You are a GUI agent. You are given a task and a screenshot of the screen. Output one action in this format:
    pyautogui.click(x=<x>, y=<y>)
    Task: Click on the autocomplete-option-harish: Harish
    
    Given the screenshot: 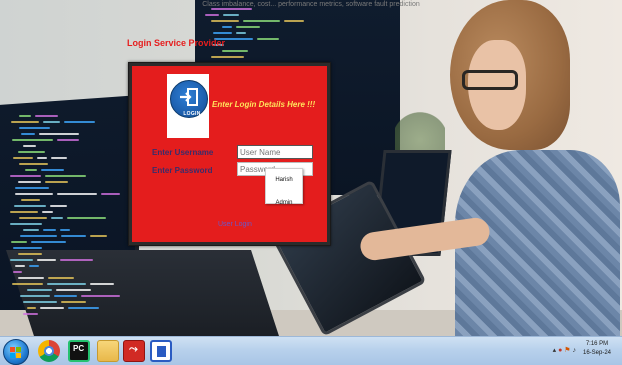 What is the action you would take?
    pyautogui.click(x=284, y=180)
    